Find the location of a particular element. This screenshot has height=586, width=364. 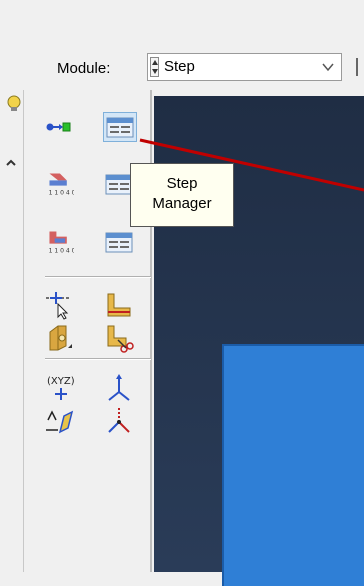

module-select-value: Step is located at coordinates (179, 66).